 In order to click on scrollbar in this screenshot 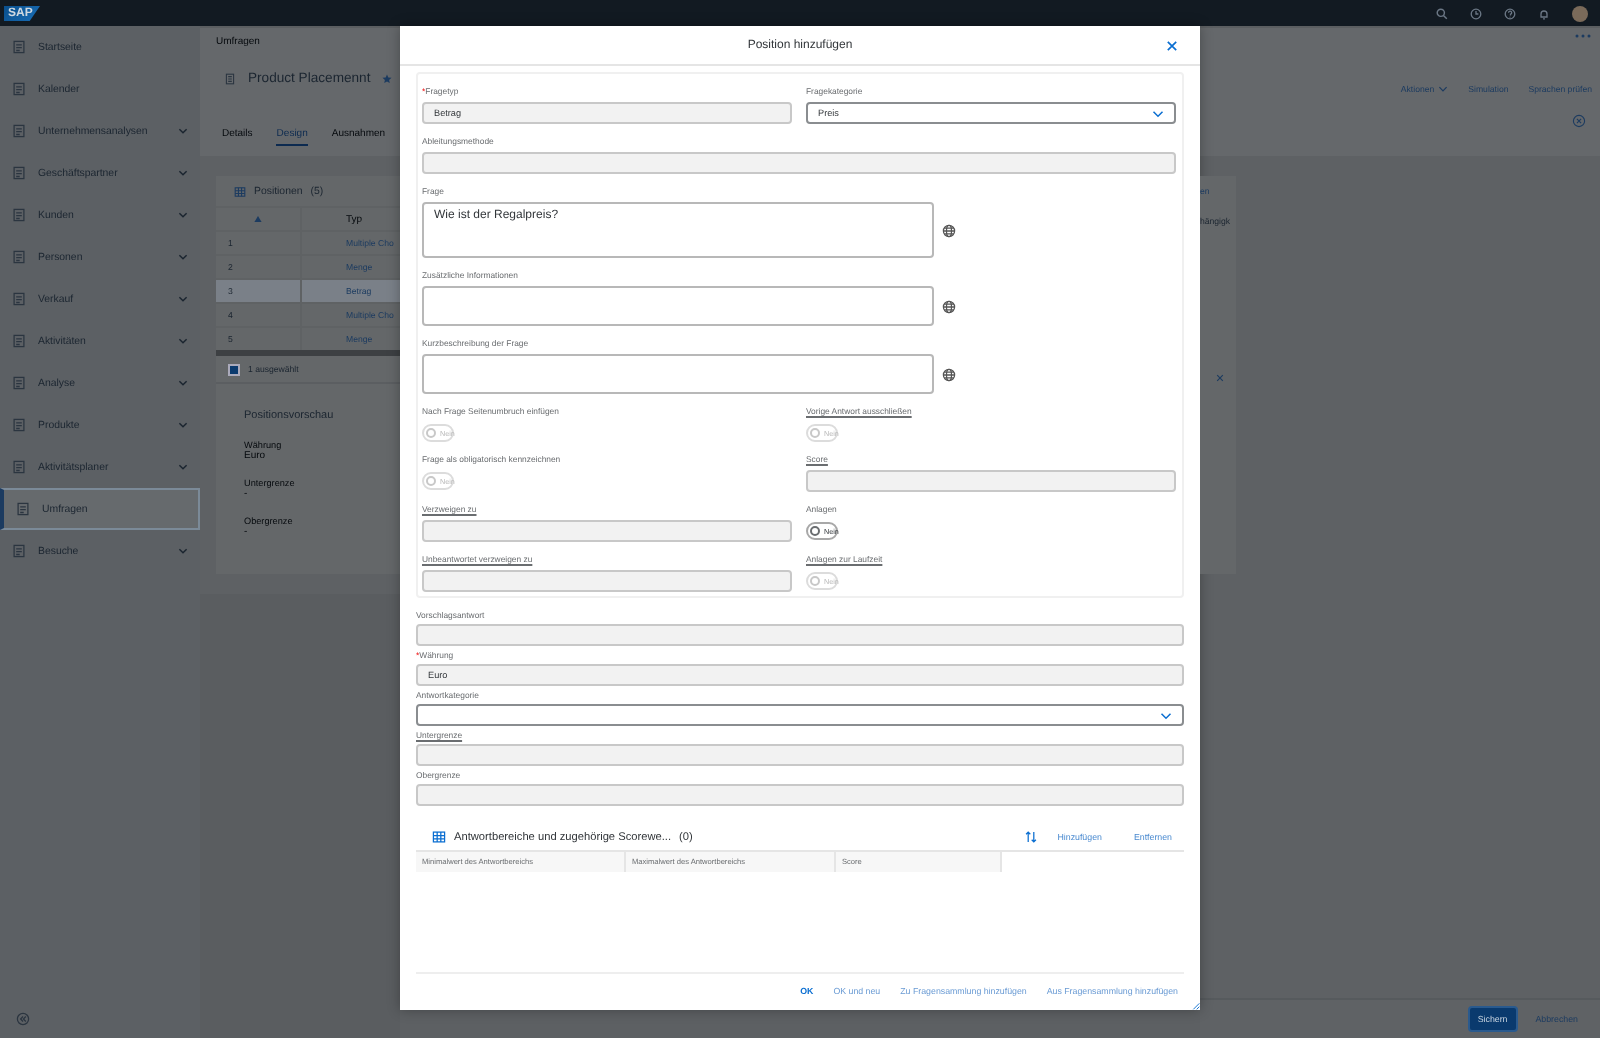, I will do `click(308, 353)`.